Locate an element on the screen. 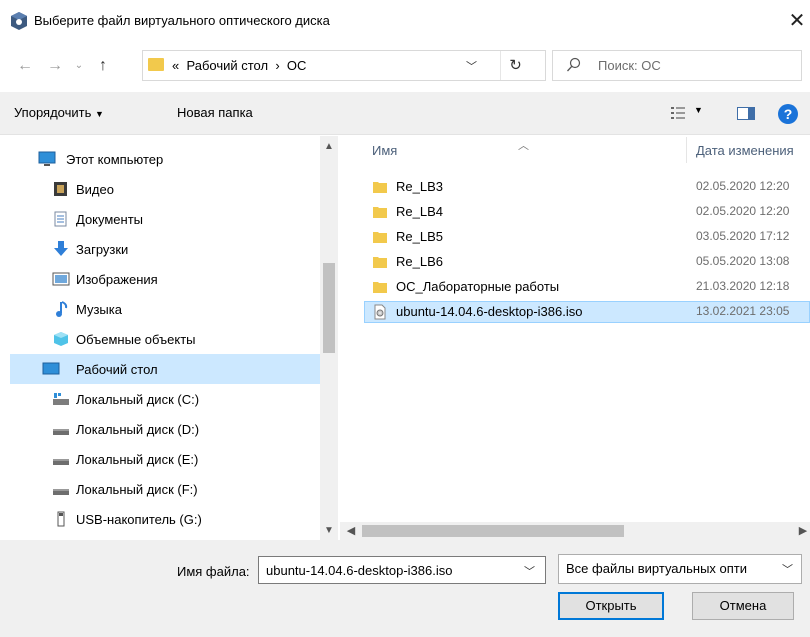  forward-arrow-icon: → is located at coordinates (55, 66).